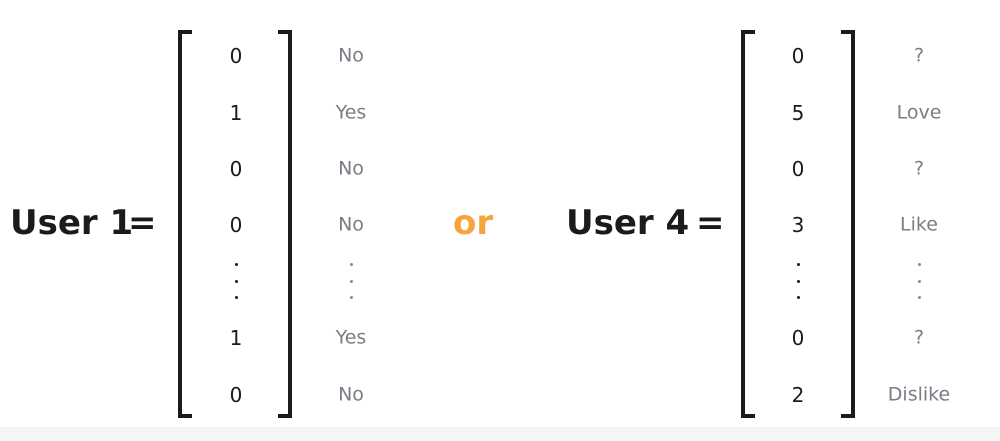 This screenshot has width=1000, height=441. Describe the element at coordinates (919, 224) in the screenshot. I see `right-note-3: Like` at that location.